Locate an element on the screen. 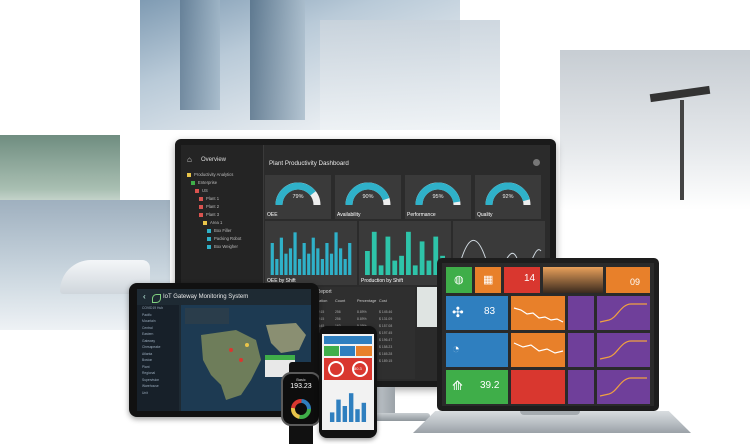 This screenshot has height=444, width=750. tree-item: Productivity Analytics is located at coordinates (214, 175).